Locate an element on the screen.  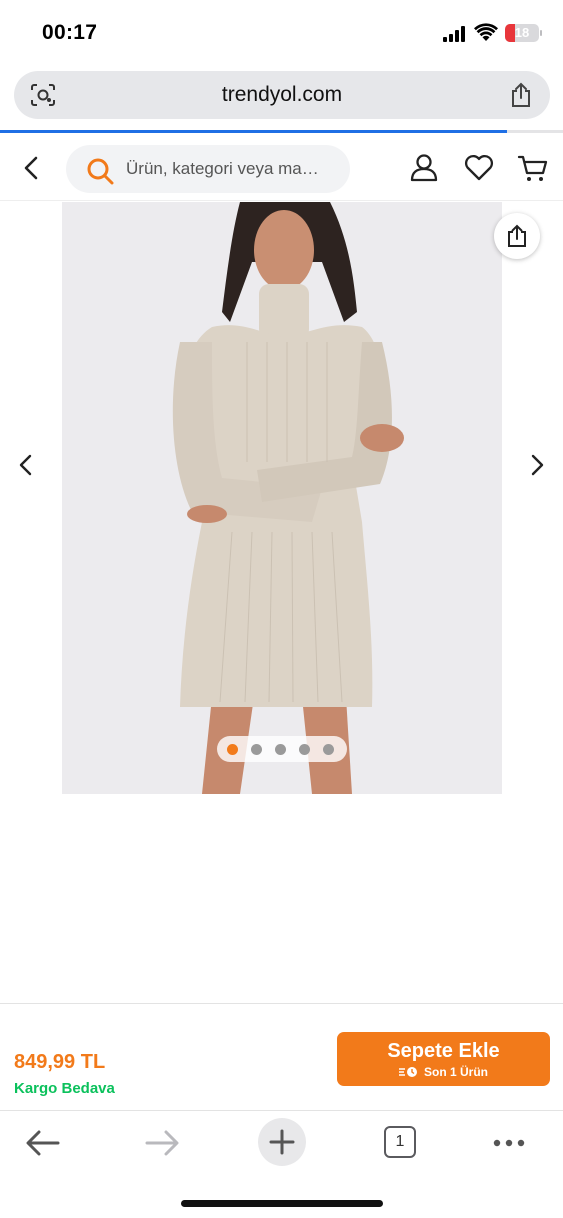
gallery-pagination is located at coordinates (282, 749).